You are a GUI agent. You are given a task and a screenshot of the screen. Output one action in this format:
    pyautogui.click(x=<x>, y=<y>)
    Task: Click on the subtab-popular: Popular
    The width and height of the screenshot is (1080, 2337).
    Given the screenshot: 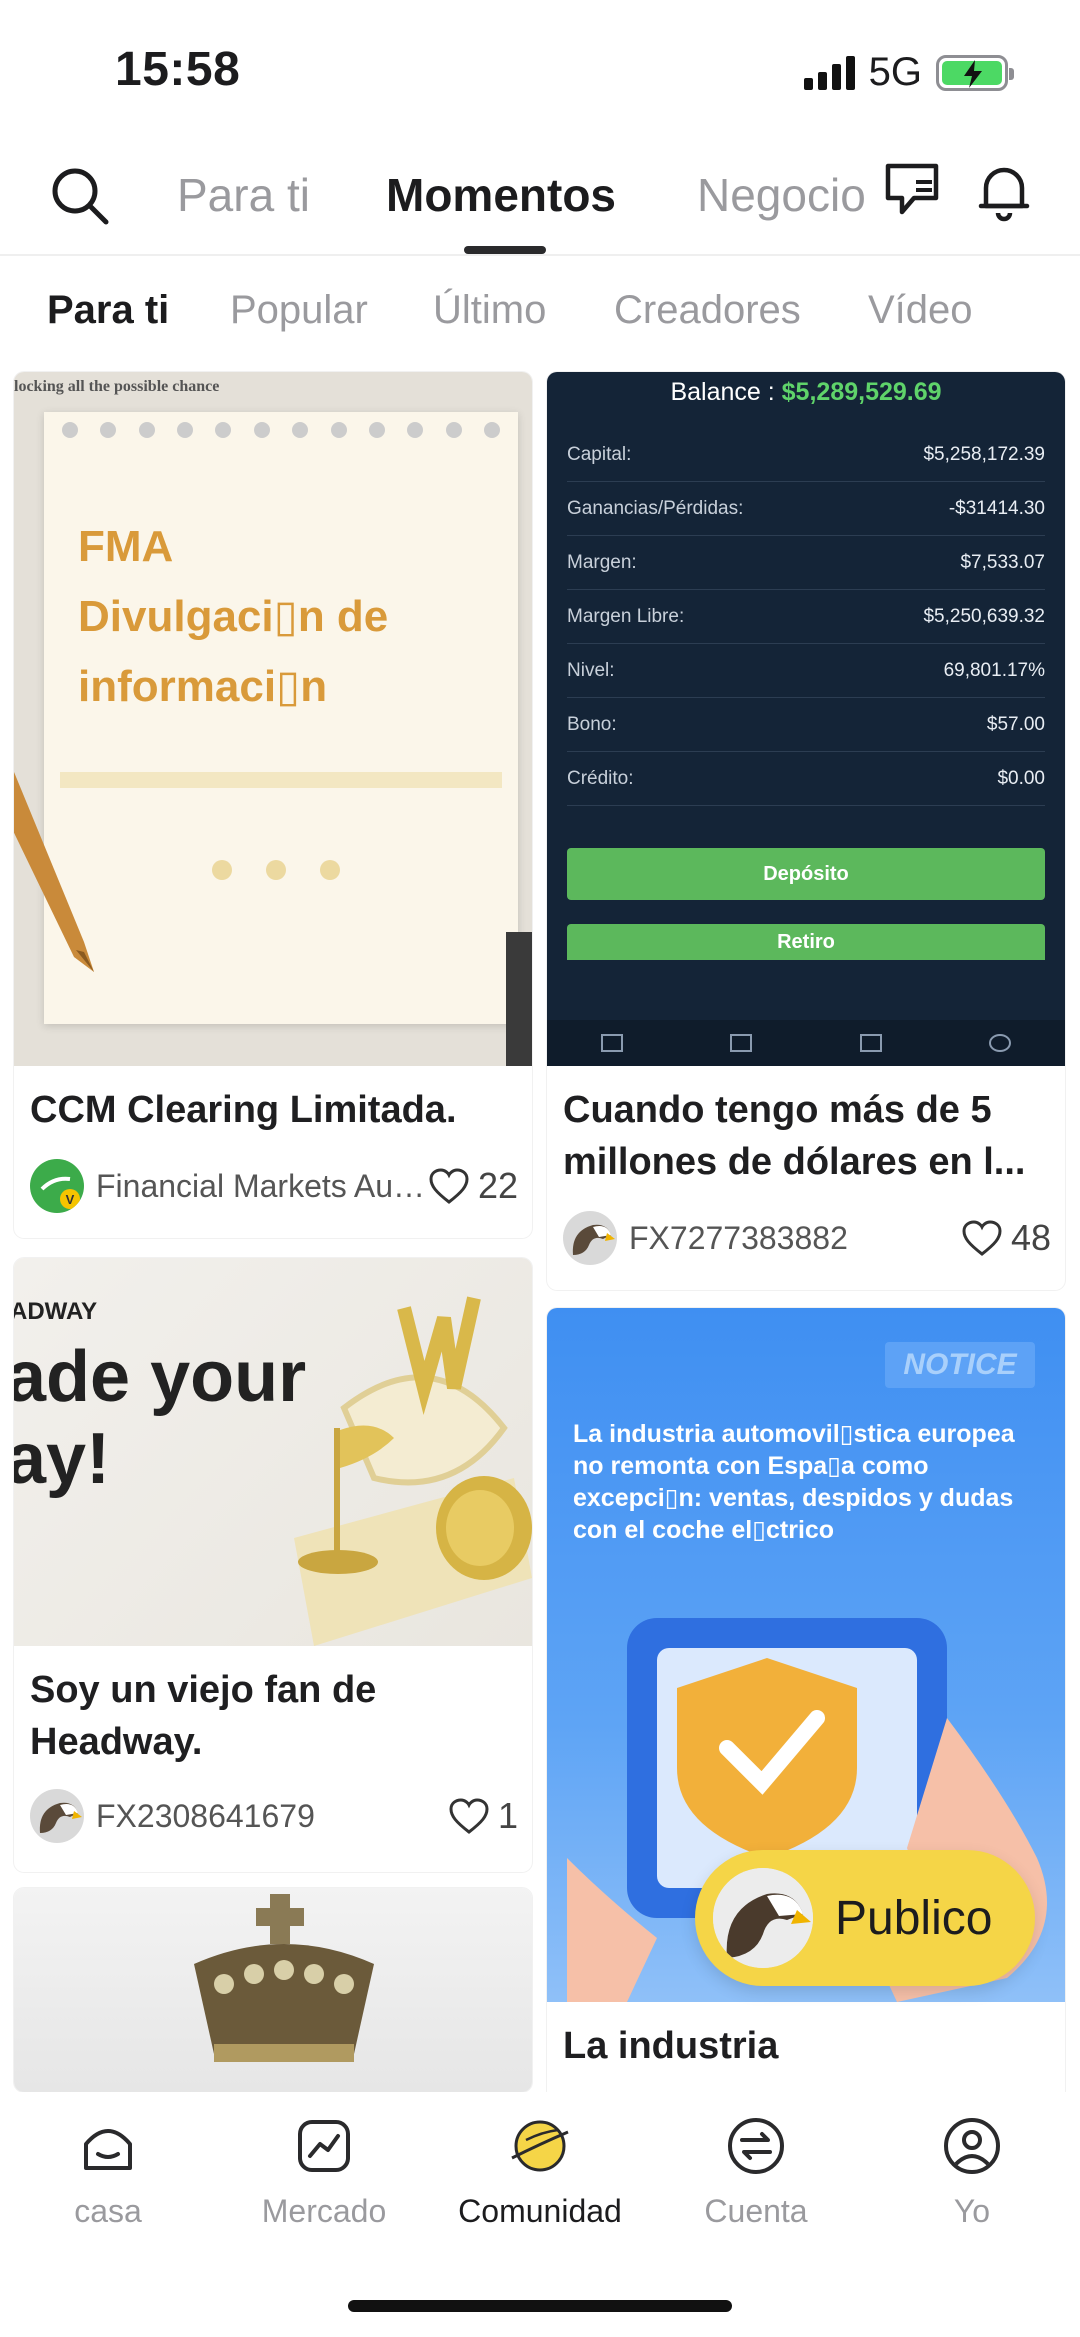 What is the action you would take?
    pyautogui.click(x=299, y=310)
    